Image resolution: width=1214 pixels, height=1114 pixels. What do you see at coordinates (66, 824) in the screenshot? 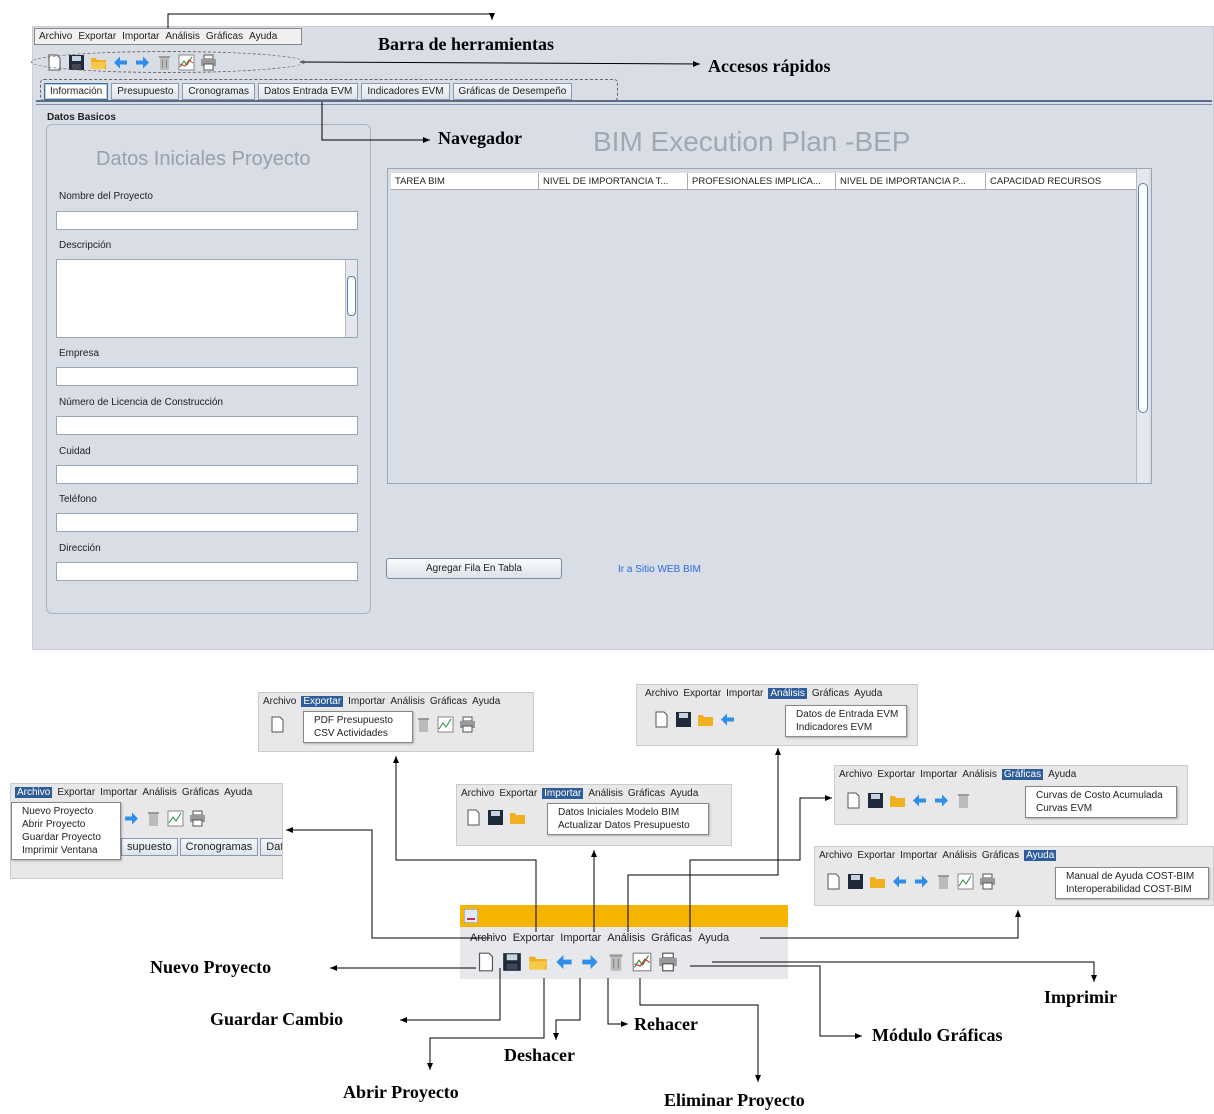
I see `menu-item-abrir-proyecto: Abrir Proyecto` at bounding box center [66, 824].